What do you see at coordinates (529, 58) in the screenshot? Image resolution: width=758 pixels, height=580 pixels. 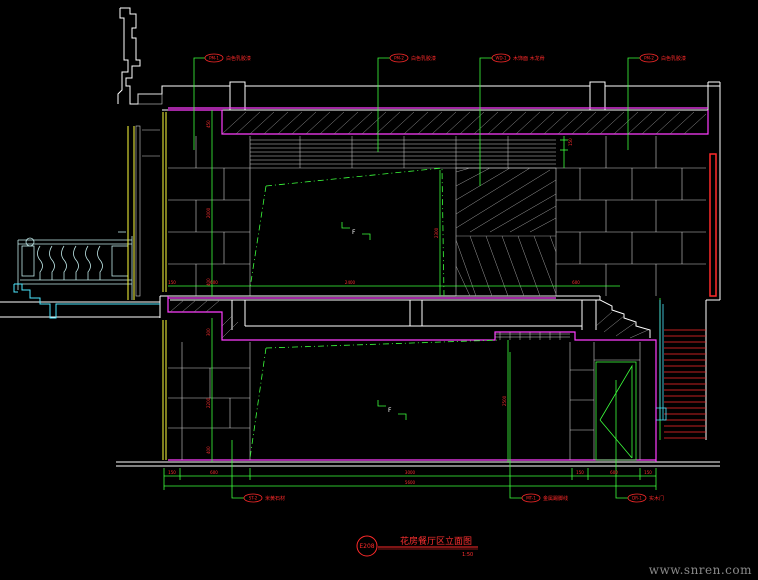 I see `callout-label: 木饰面 木龙骨` at bounding box center [529, 58].